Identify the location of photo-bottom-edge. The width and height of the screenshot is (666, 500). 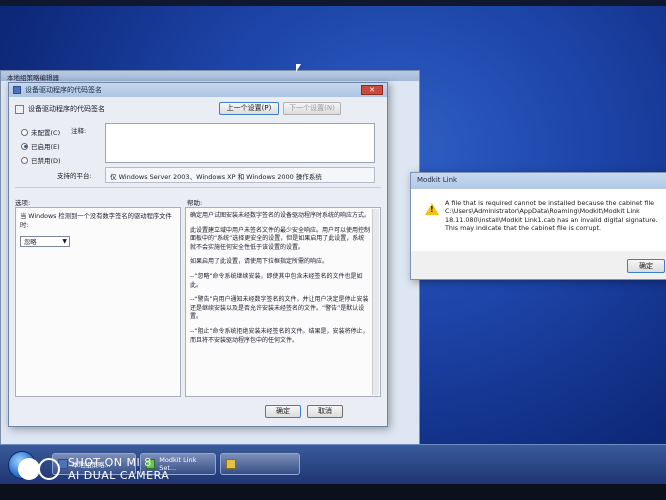
(333, 492).